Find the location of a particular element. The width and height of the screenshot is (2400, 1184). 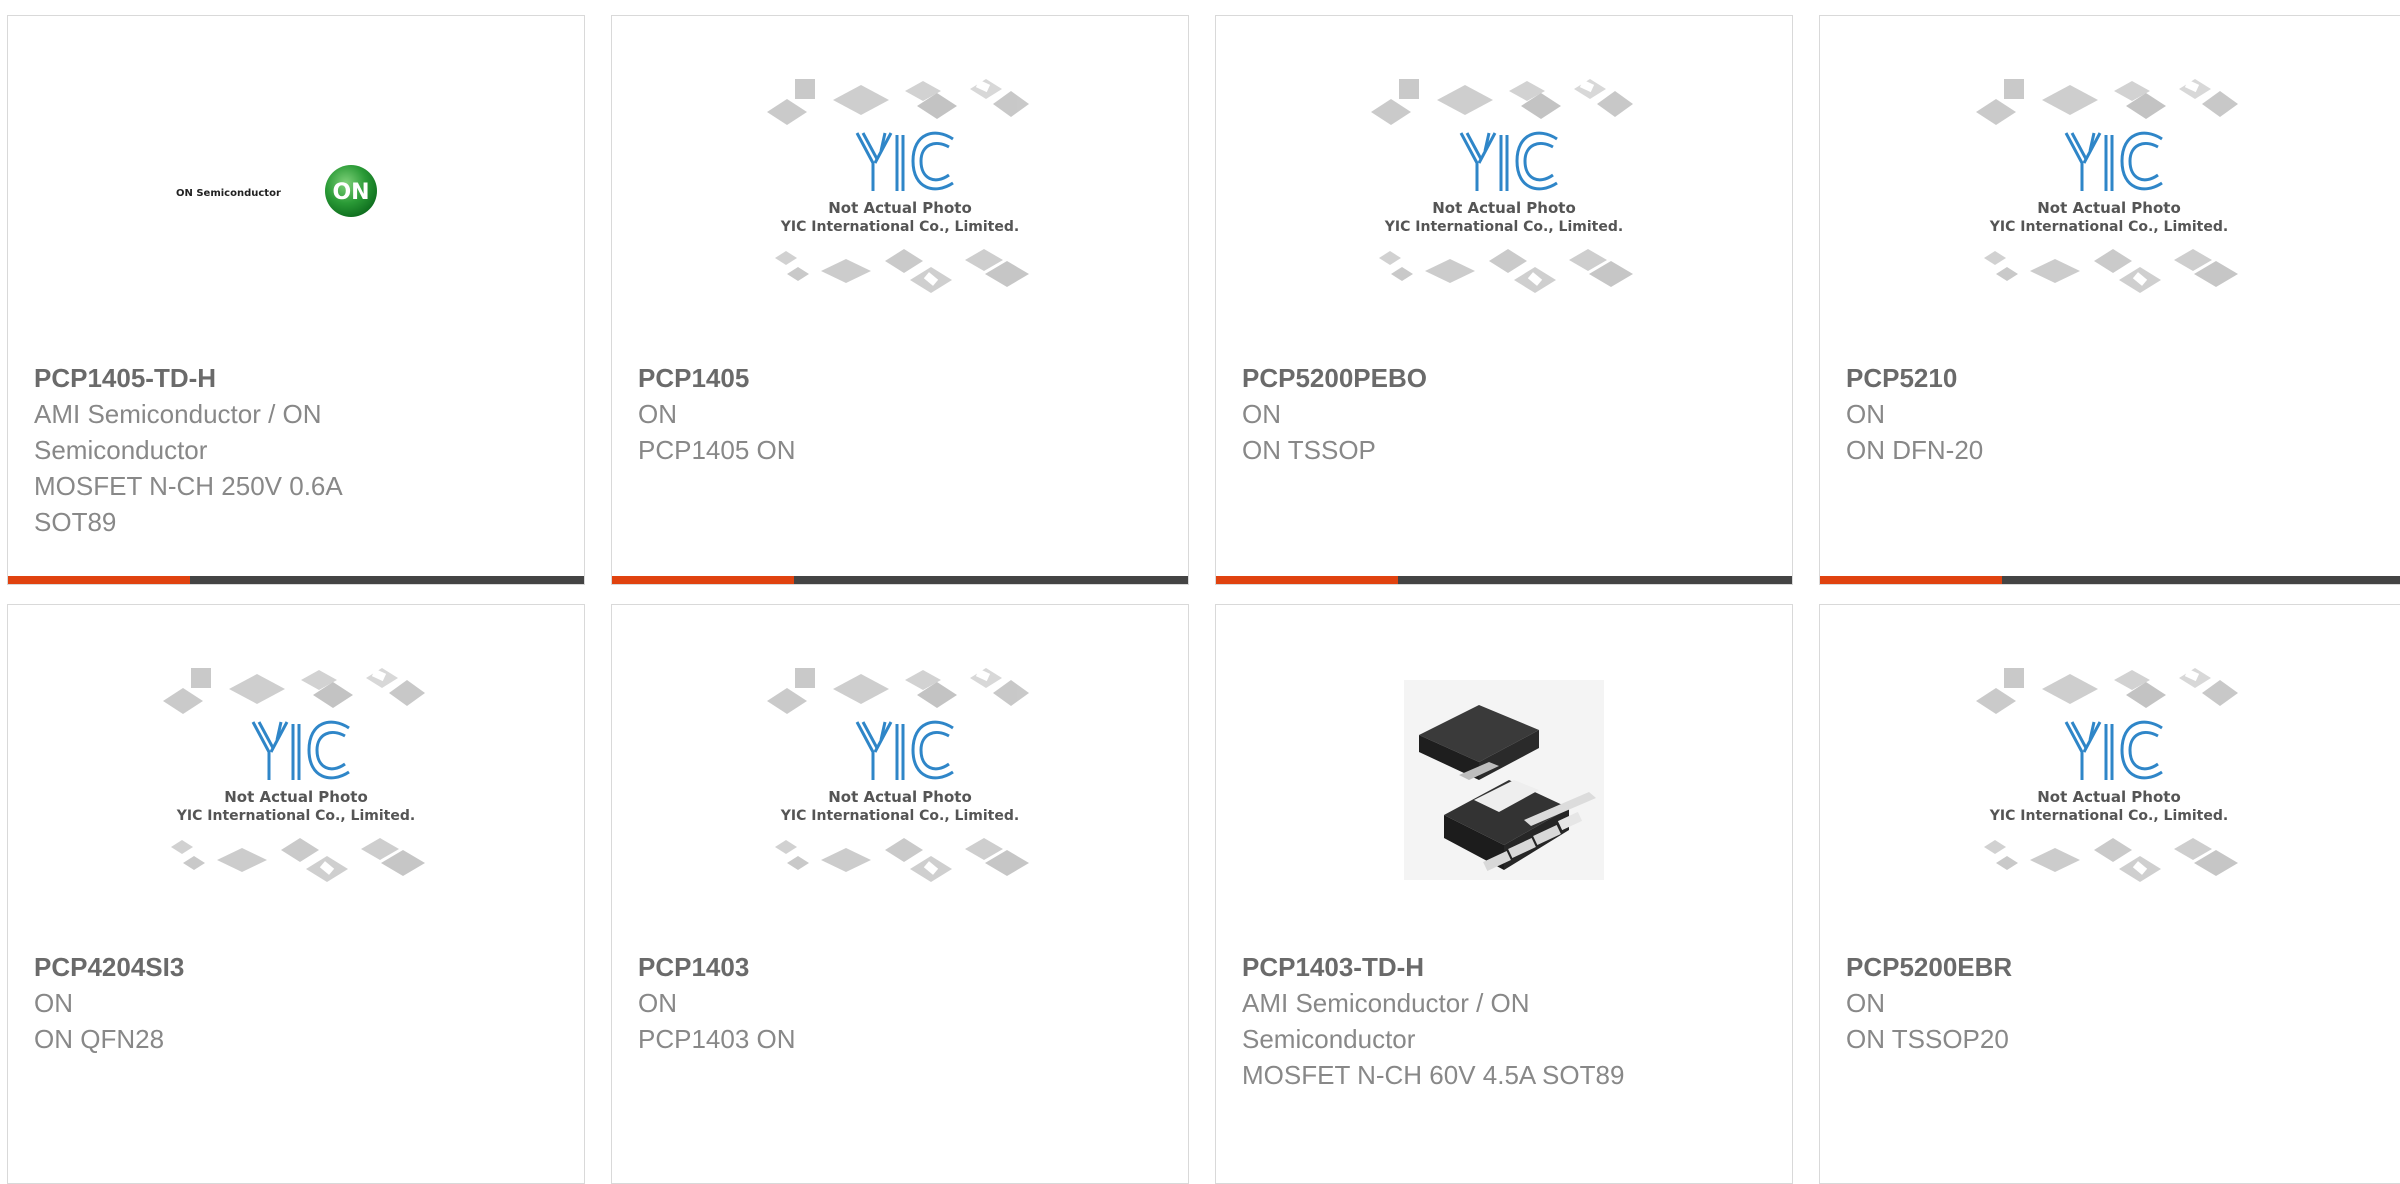

product-info: PCP5210 ON ON DFN-20 is located at coordinates (2113, 414).